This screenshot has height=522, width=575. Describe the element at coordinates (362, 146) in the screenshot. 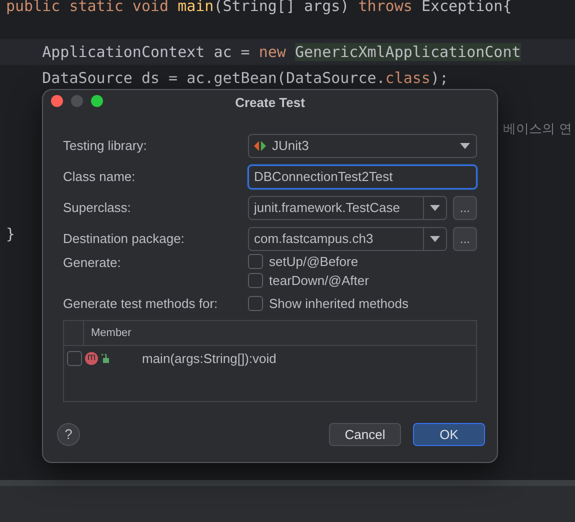

I see `library-dropdown: JUnit3` at that location.